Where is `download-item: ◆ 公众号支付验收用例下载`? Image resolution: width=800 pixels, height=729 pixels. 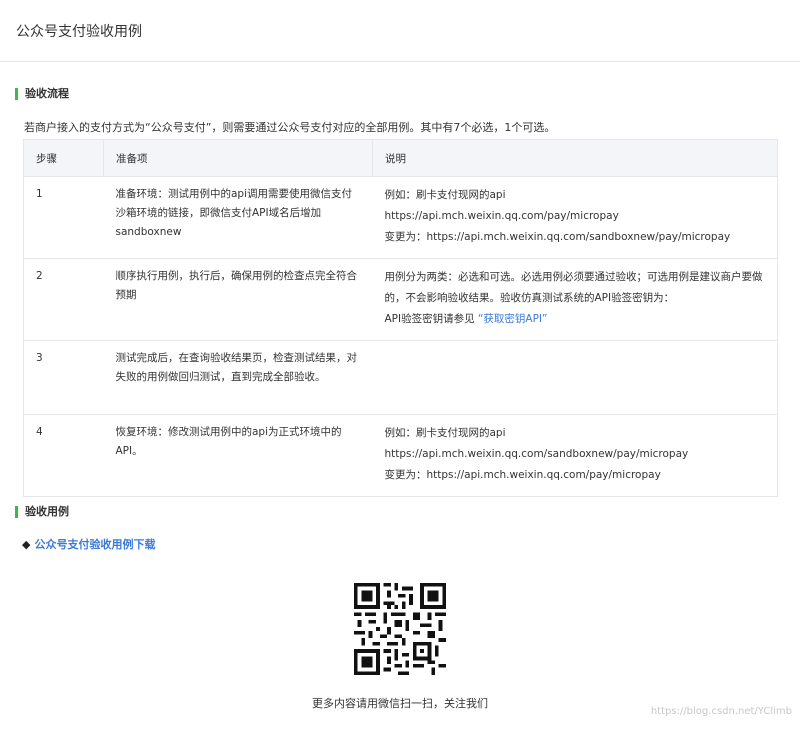 download-item: ◆ 公众号支付验收用例下载 is located at coordinates (88, 544).